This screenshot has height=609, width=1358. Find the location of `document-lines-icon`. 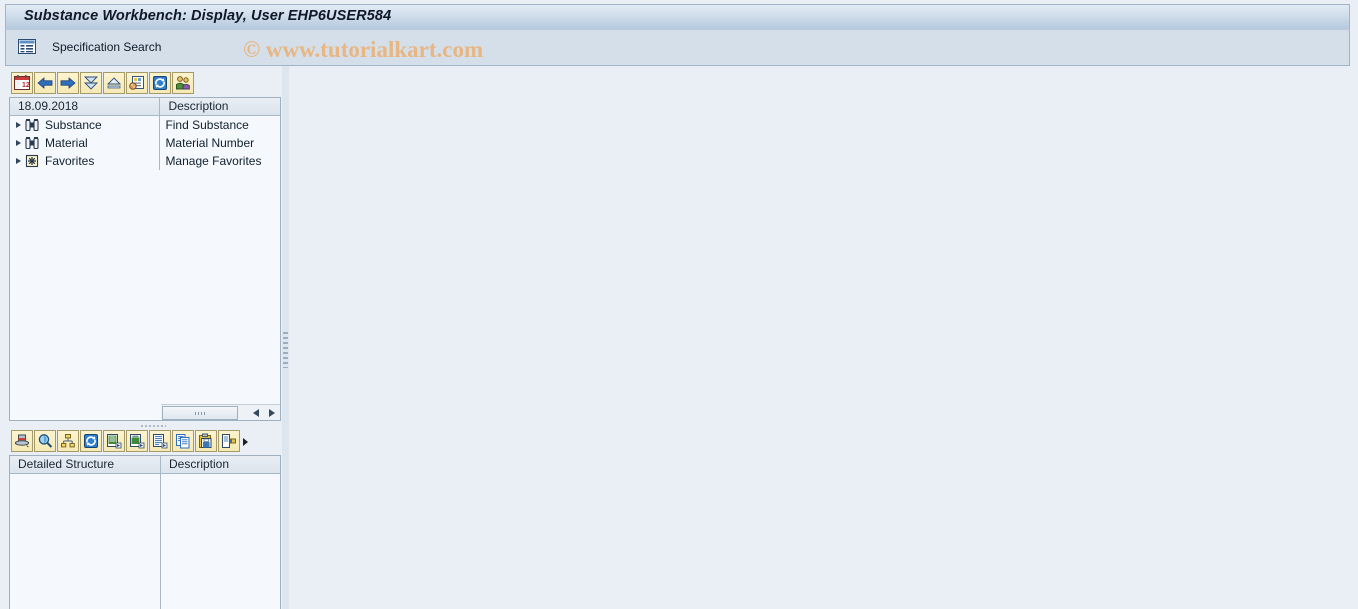

document-lines-icon is located at coordinates (160, 441).